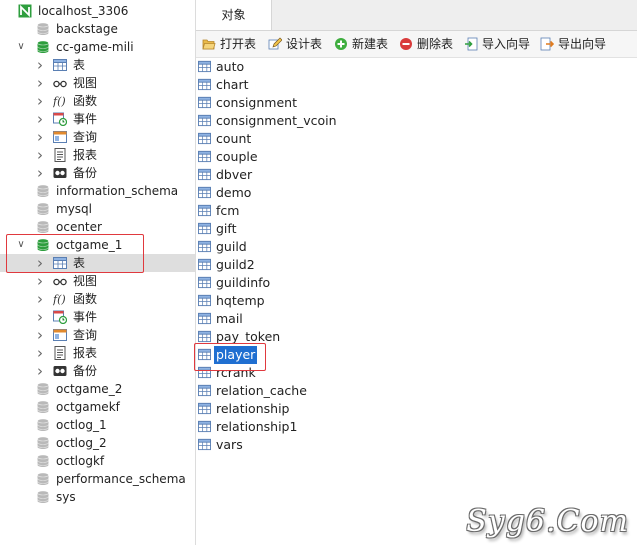 This screenshot has width=637, height=545. I want to click on tree-label: sys, so click(66, 497).